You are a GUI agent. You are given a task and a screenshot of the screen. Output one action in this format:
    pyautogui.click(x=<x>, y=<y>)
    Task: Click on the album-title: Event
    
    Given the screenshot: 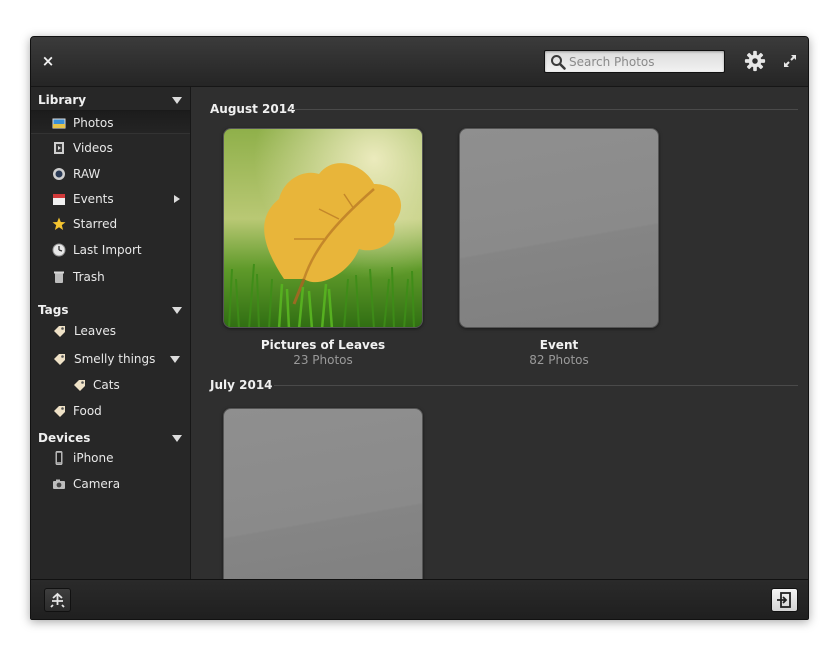 What is the action you would take?
    pyautogui.click(x=559, y=345)
    